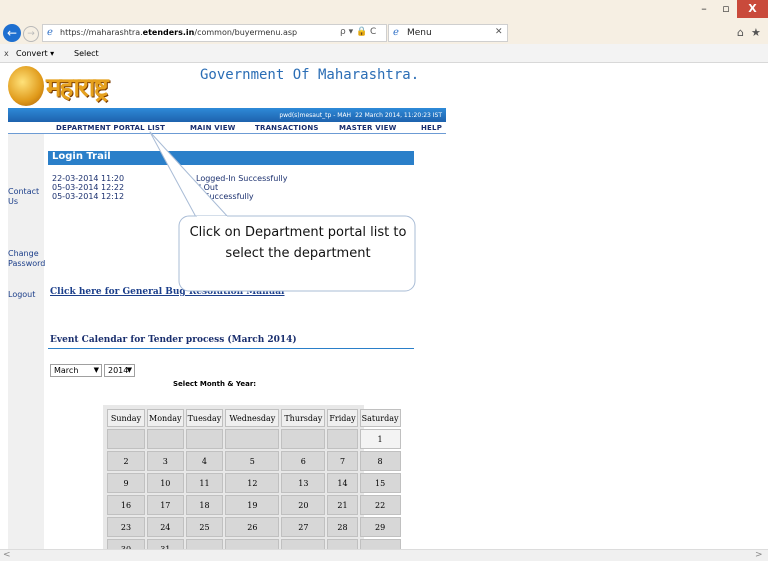 This screenshot has width=768, height=561. What do you see at coordinates (384, 555) in the screenshot?
I see `horizontal-scrollbar: < >` at bounding box center [384, 555].